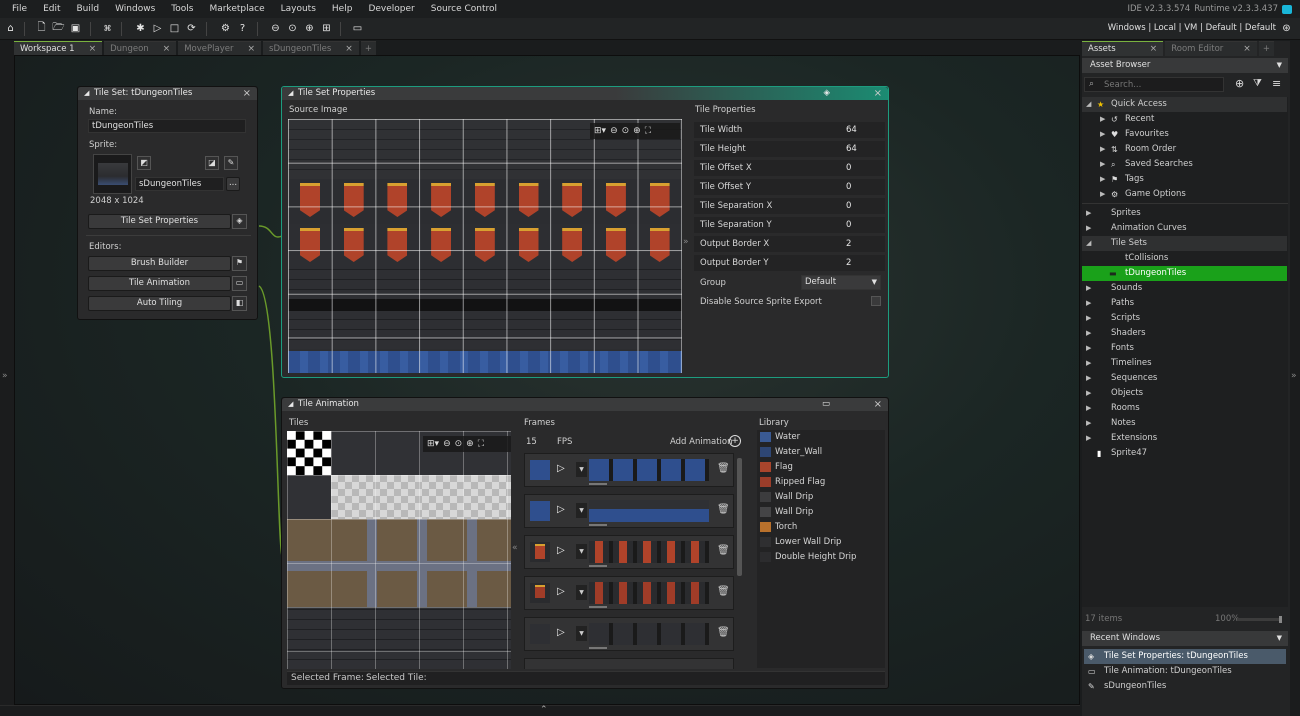 The width and height of the screenshot is (1300, 716). What do you see at coordinates (51, 9) in the screenshot?
I see `menu-edit: Edit` at bounding box center [51, 9].